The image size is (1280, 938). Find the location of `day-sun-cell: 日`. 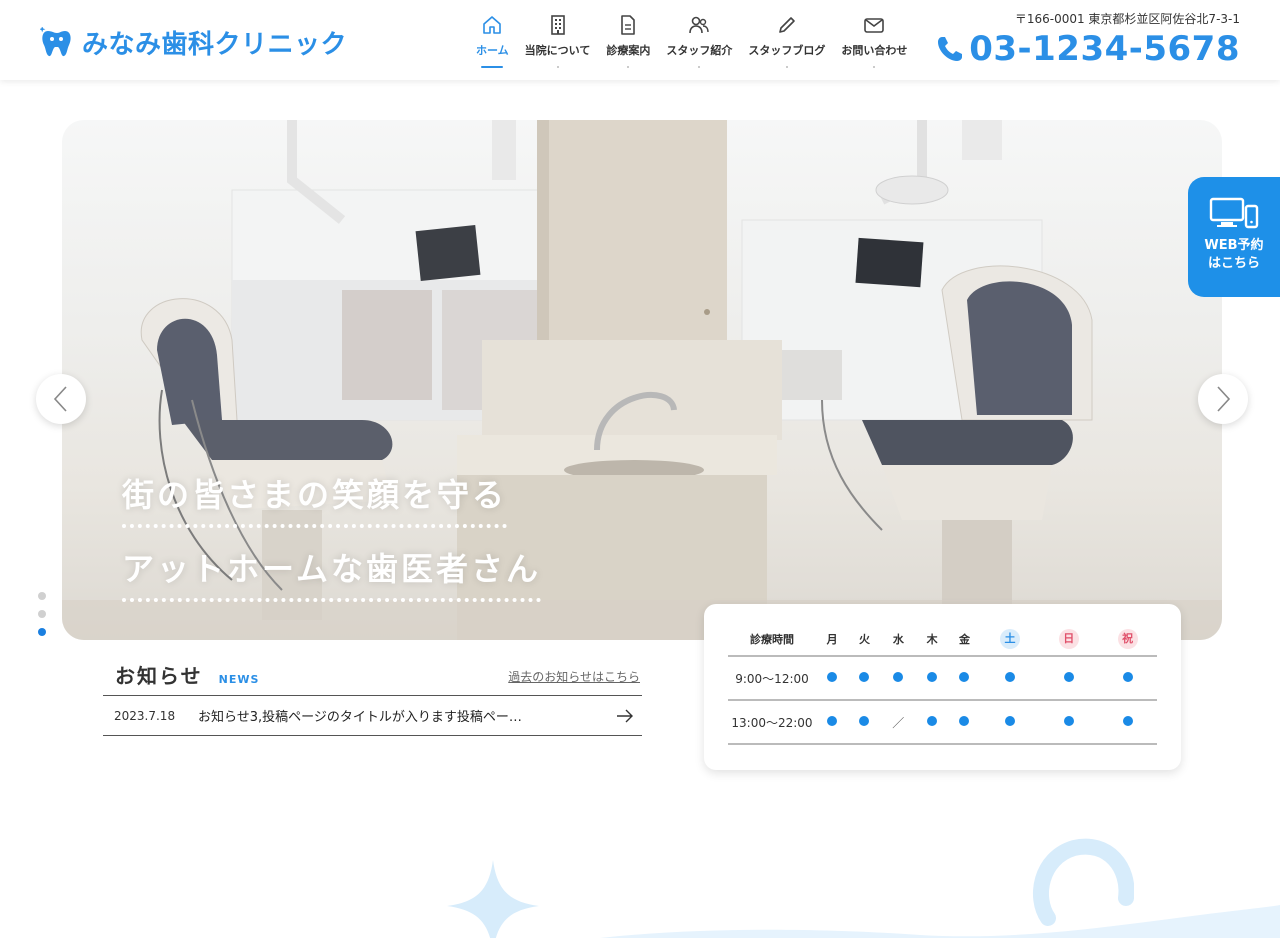

day-sun-cell: 日 is located at coordinates (1069, 639).